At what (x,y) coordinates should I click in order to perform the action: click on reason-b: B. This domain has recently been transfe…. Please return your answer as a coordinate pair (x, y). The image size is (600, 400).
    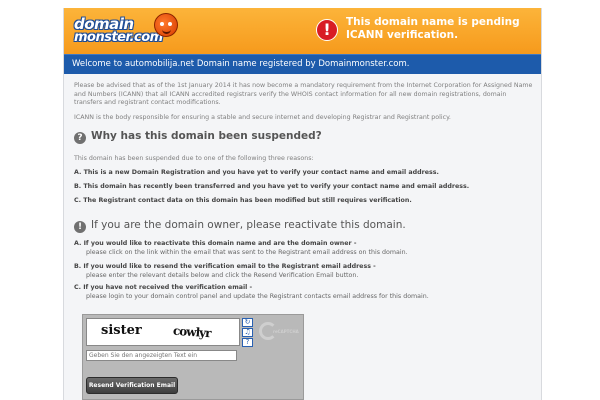
    Looking at the image, I should click on (272, 186).